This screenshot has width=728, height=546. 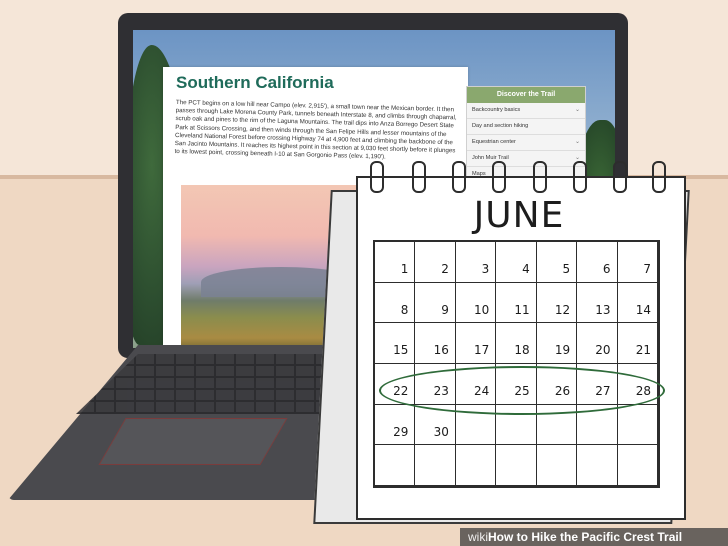 What do you see at coordinates (441, 431) in the screenshot?
I see `calendar-day-number: 30` at bounding box center [441, 431].